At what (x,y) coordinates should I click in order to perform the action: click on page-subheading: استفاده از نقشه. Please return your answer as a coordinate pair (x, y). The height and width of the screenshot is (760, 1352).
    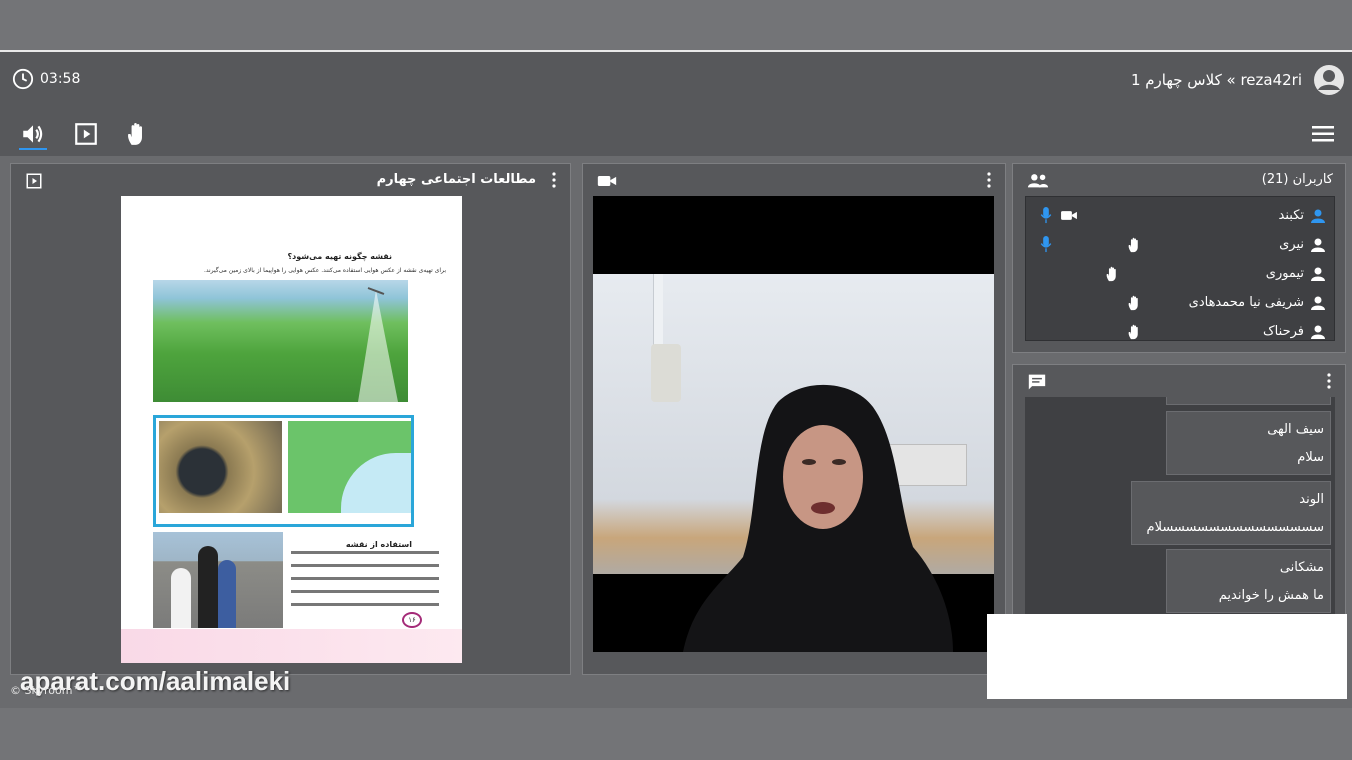
    Looking at the image, I should click on (378, 544).